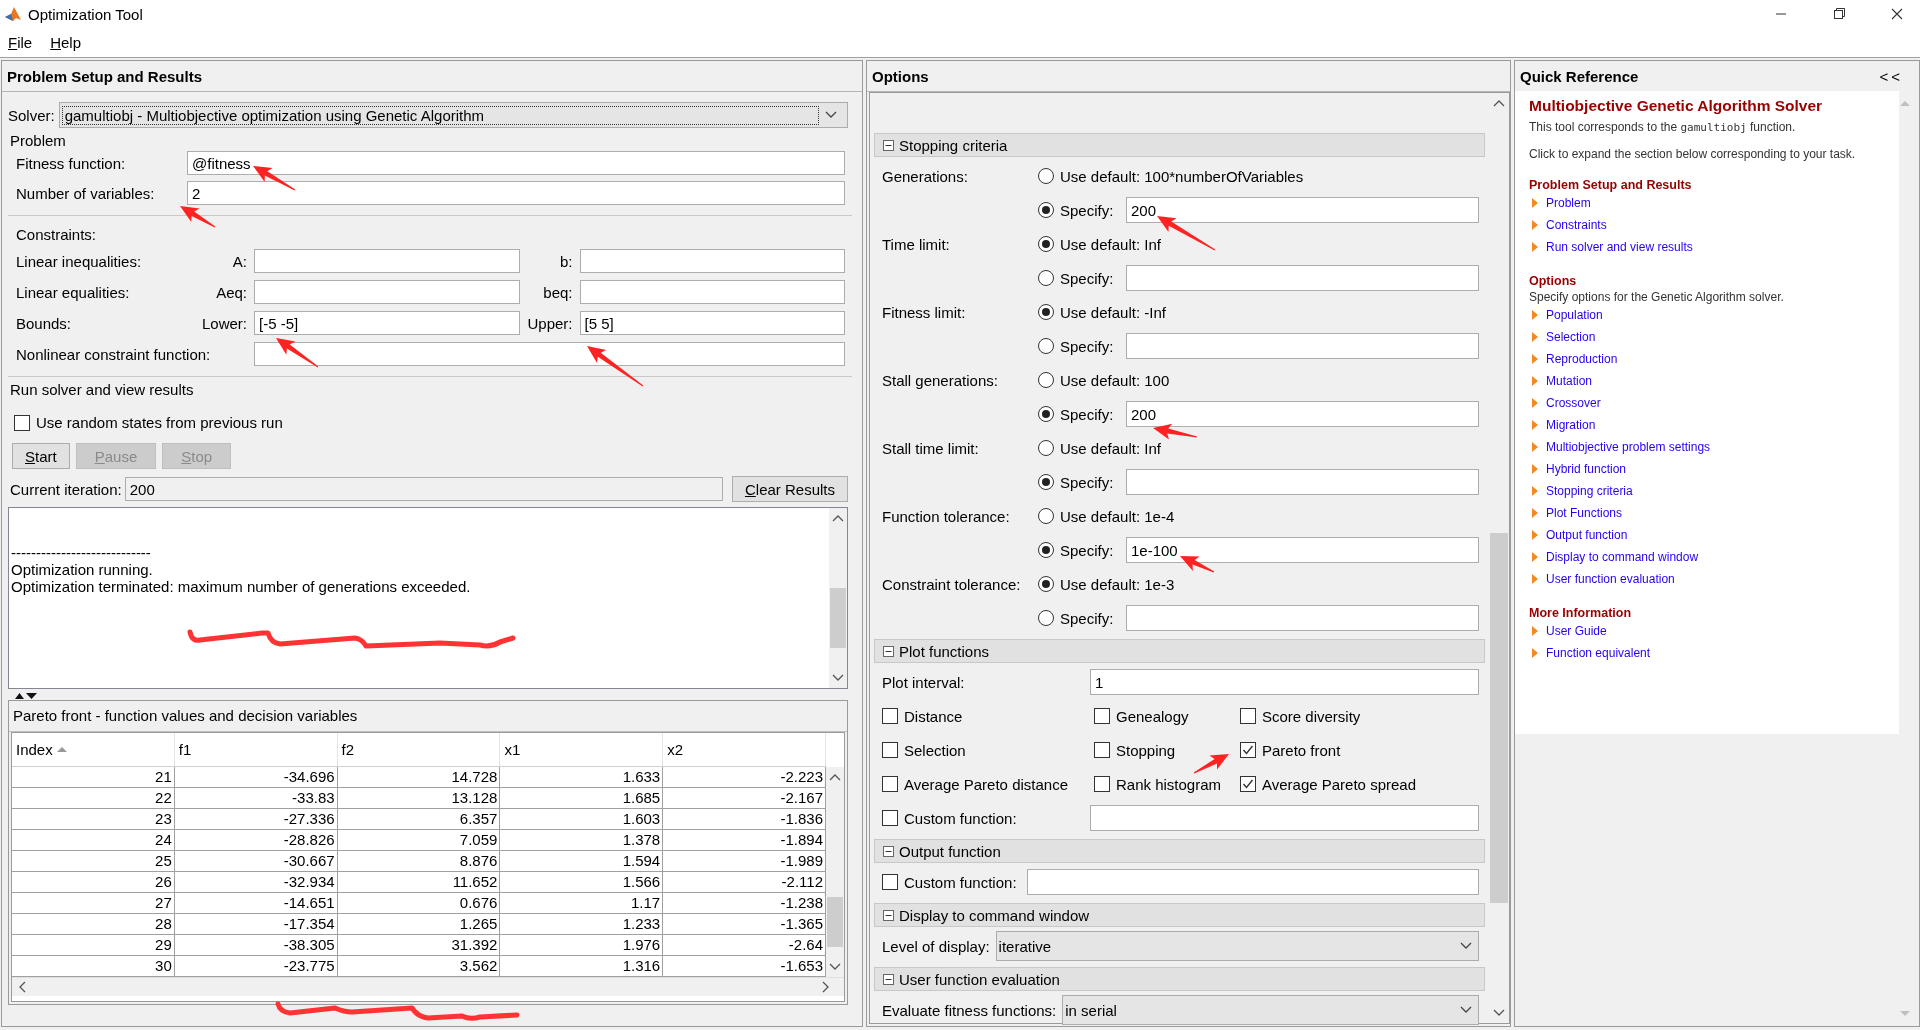 This screenshot has width=1920, height=1030. Describe the element at coordinates (387, 323) in the screenshot. I see `text-field: [-5 -5]` at that location.